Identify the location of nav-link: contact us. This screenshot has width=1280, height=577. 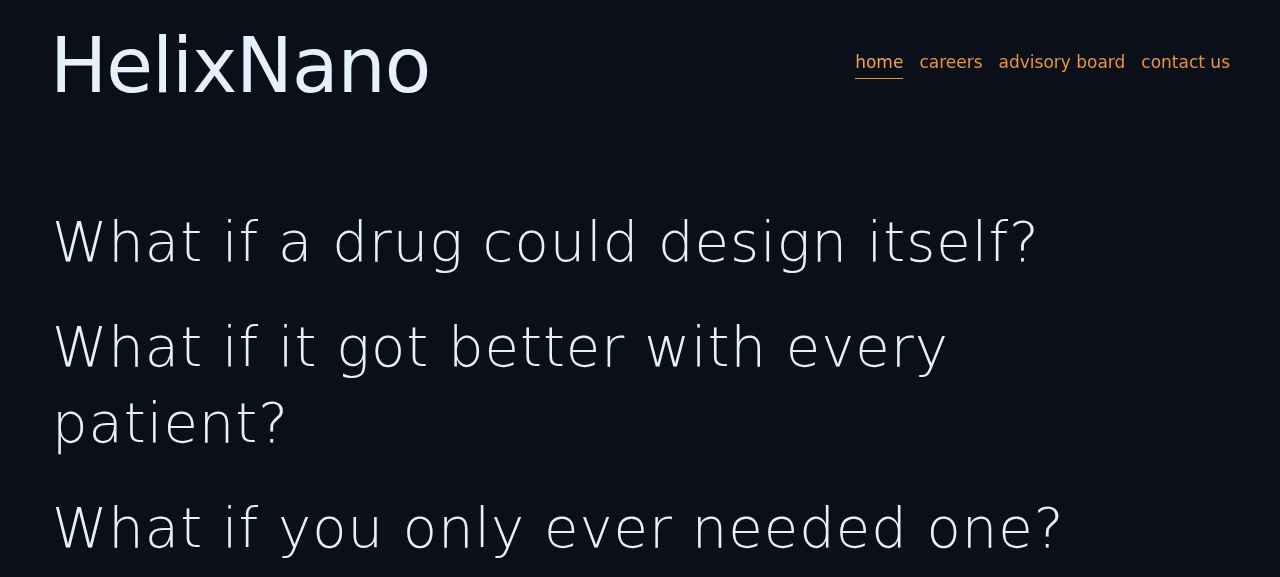
(1185, 64).